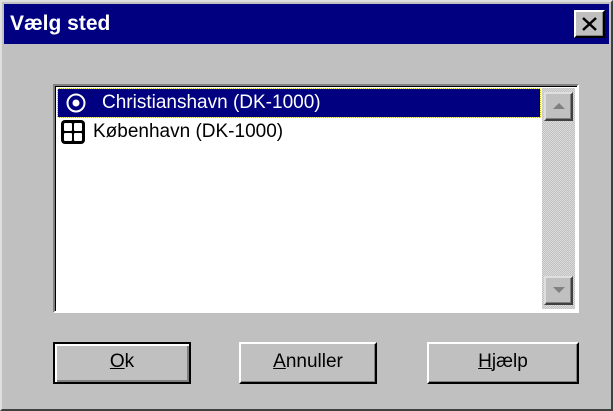 The height and width of the screenshot is (411, 613). What do you see at coordinates (188, 131) in the screenshot?
I see `list-item-label: København (DK-1000)` at bounding box center [188, 131].